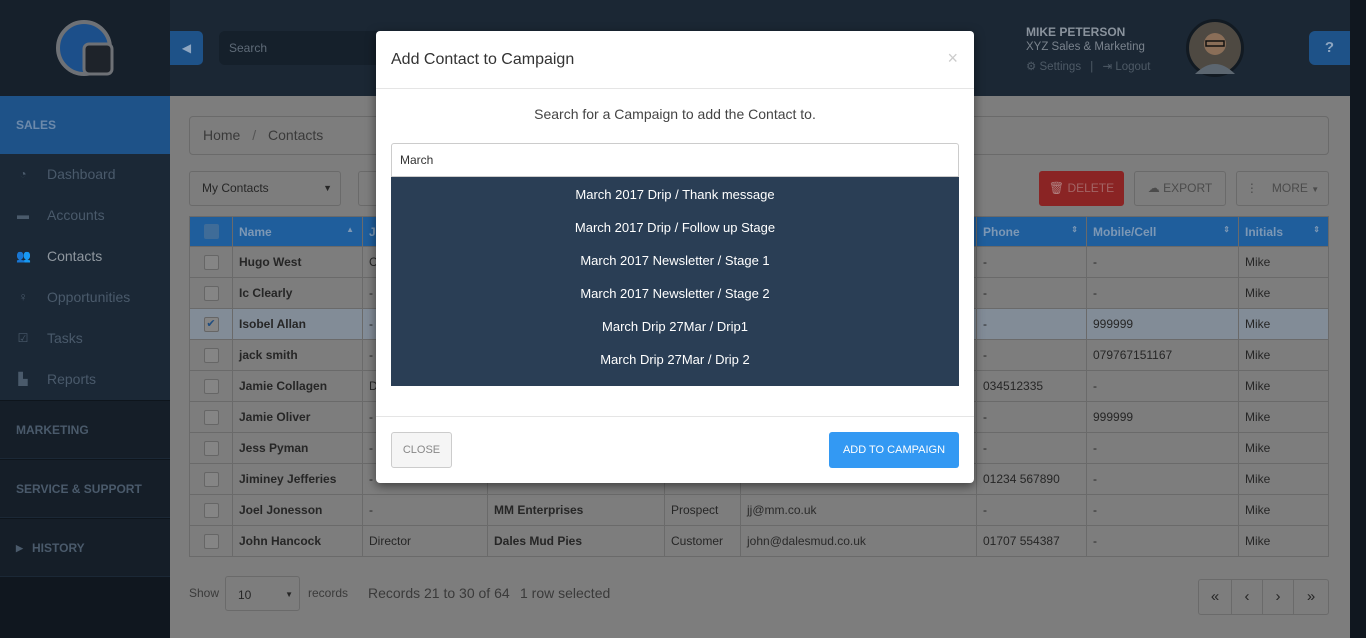 Image resolution: width=1366 pixels, height=638 pixels. What do you see at coordinates (1311, 597) in the screenshot?
I see `last-page-button: »` at bounding box center [1311, 597].